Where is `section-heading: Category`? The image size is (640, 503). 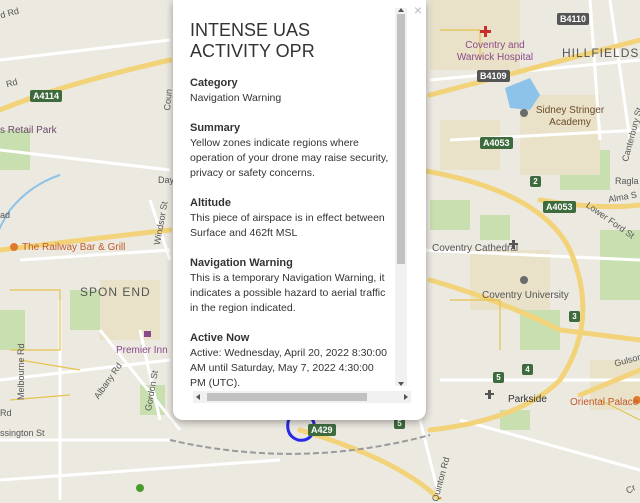
section-heading: Category is located at coordinates (214, 83).